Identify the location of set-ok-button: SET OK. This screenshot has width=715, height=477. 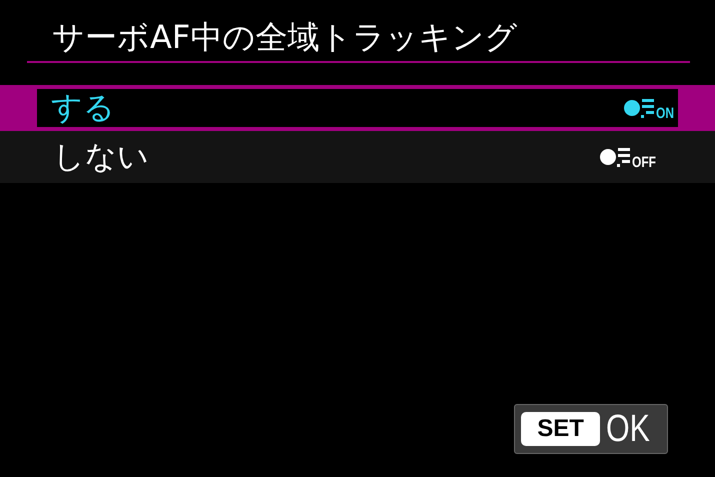
(591, 429).